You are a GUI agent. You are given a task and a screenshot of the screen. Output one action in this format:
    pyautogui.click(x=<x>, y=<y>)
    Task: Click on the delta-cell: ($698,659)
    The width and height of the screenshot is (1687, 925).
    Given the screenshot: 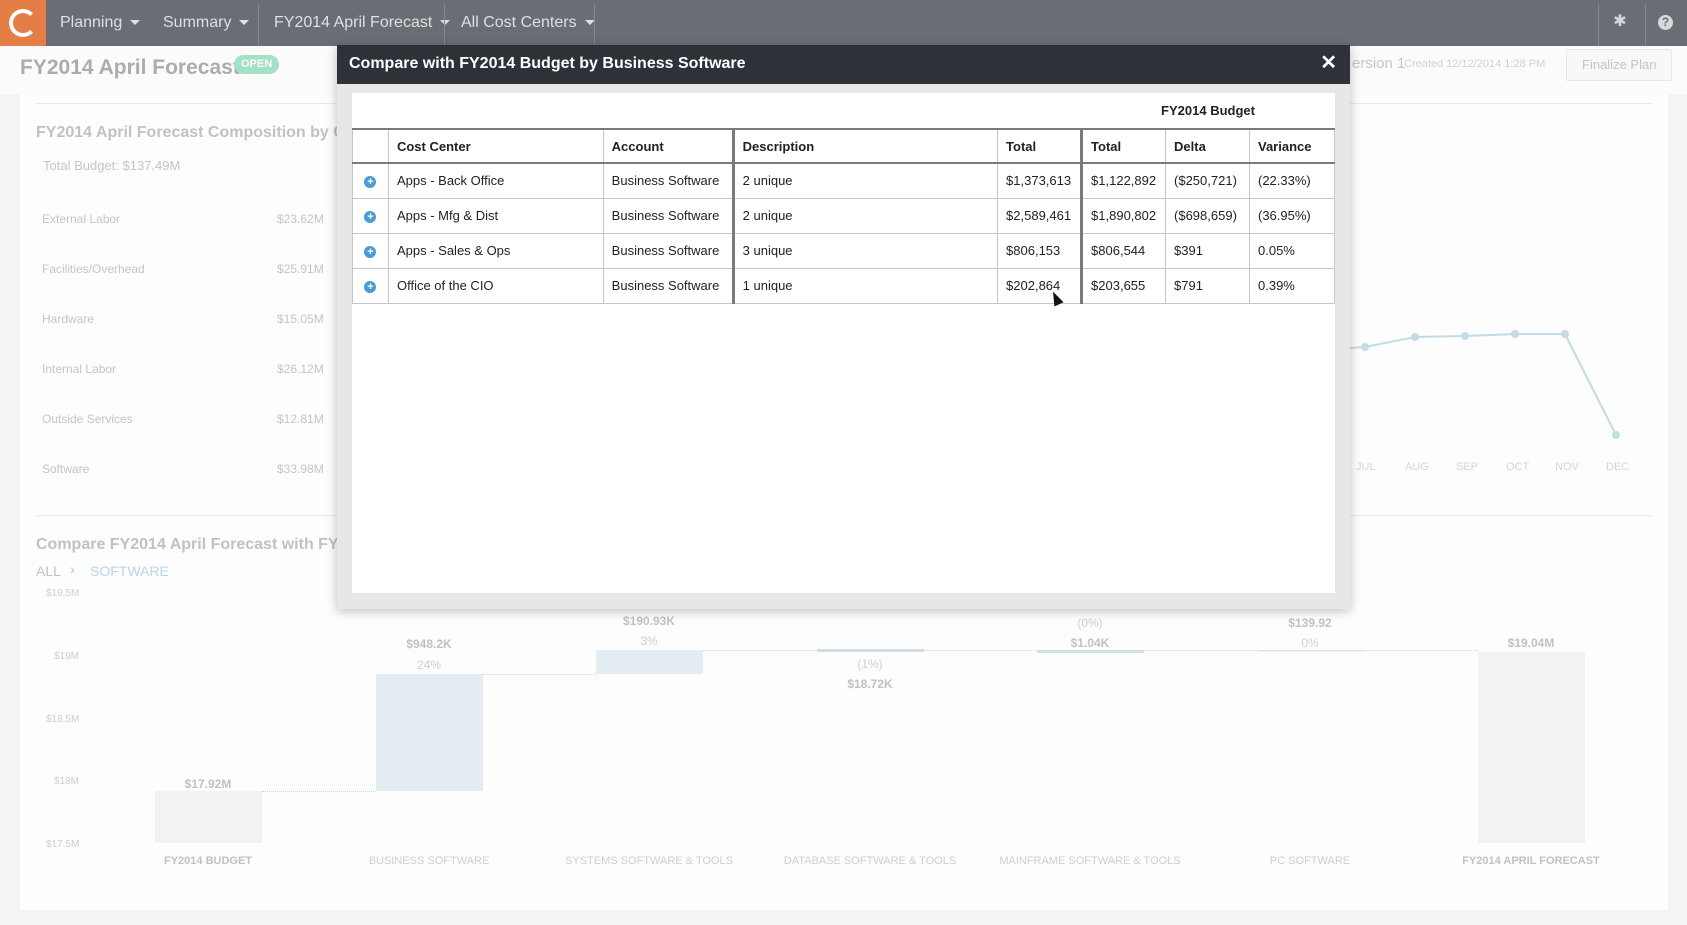 What is the action you would take?
    pyautogui.click(x=1207, y=215)
    